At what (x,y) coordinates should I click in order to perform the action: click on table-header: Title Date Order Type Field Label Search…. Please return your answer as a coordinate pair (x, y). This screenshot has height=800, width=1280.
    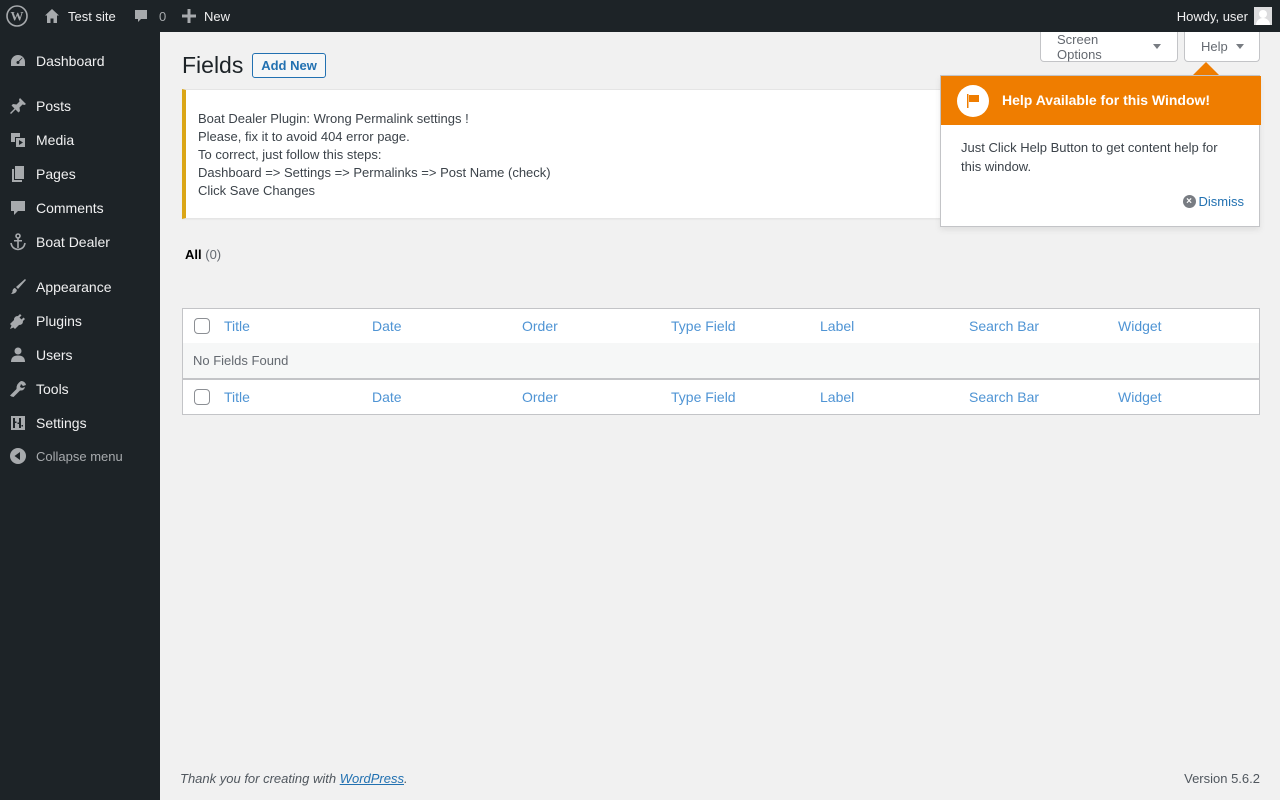
    Looking at the image, I should click on (721, 326).